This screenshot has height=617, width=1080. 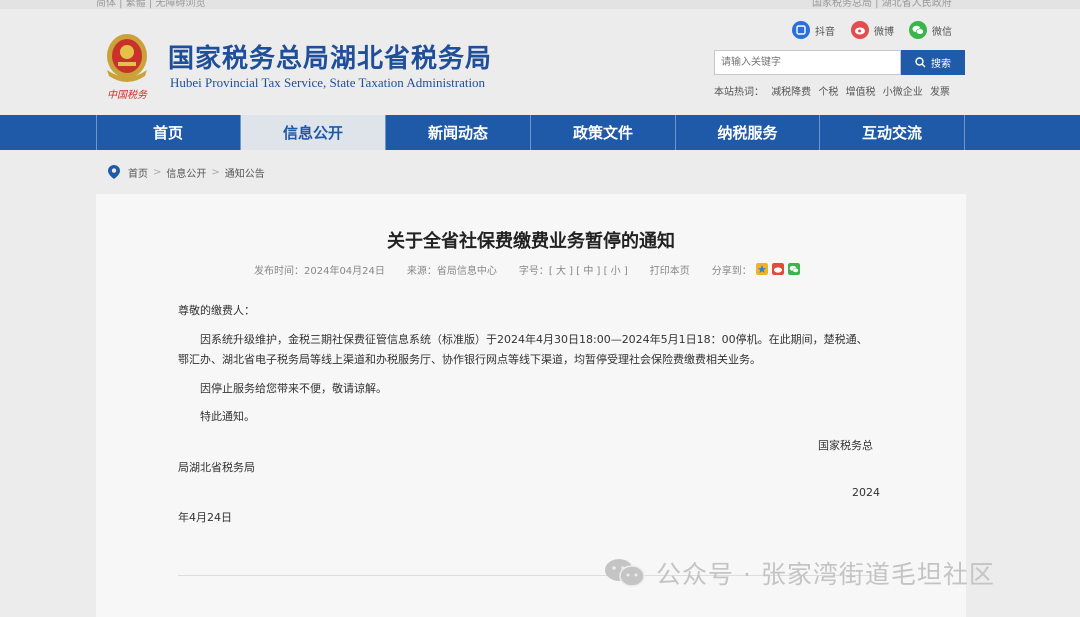 I want to click on search-input, so click(x=807, y=62).